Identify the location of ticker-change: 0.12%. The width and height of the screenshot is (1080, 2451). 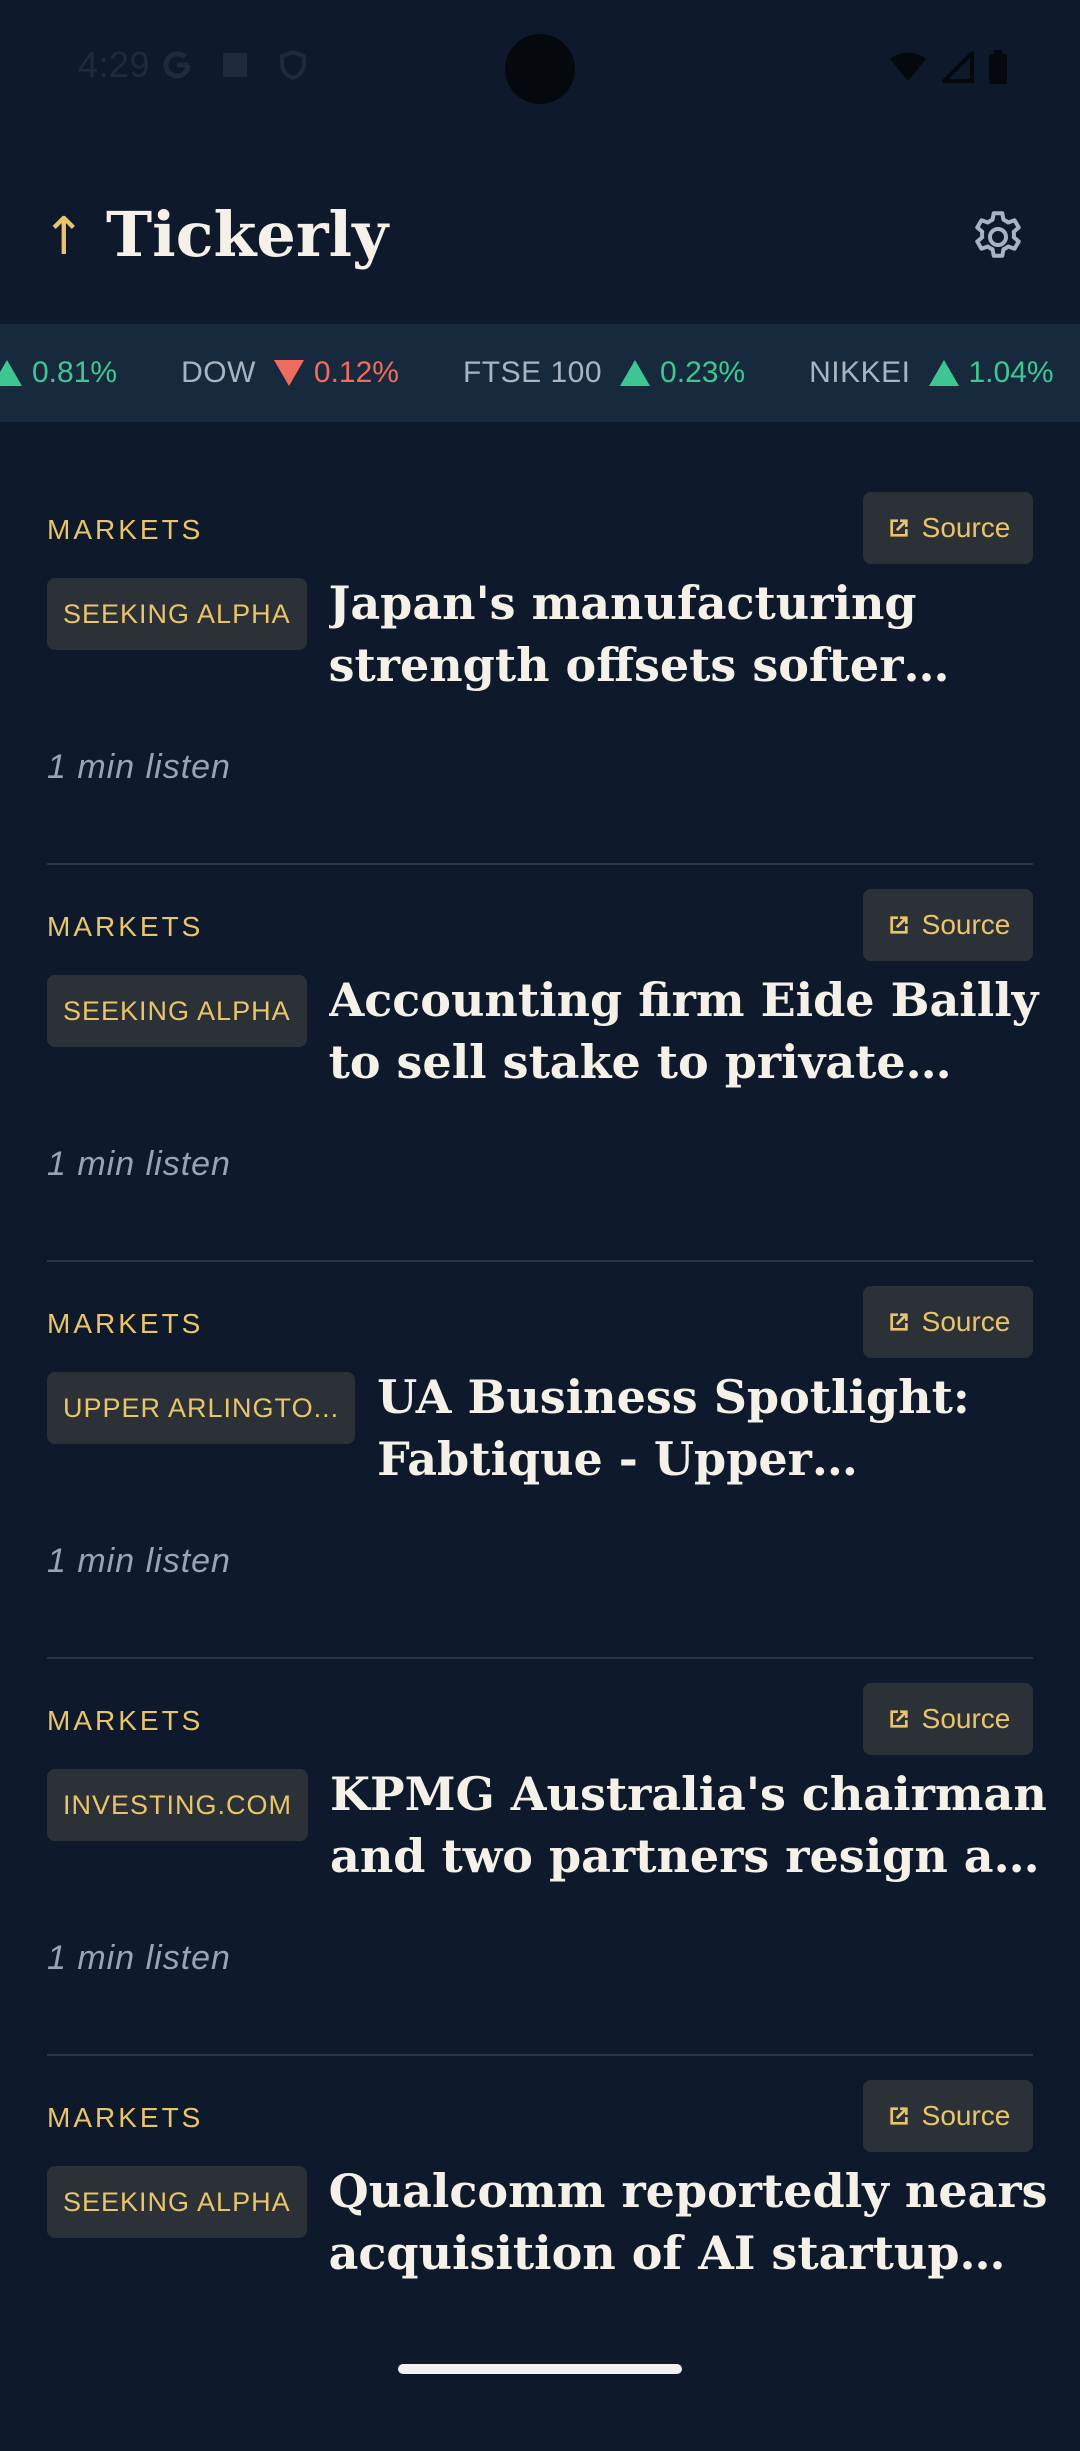
(356, 372).